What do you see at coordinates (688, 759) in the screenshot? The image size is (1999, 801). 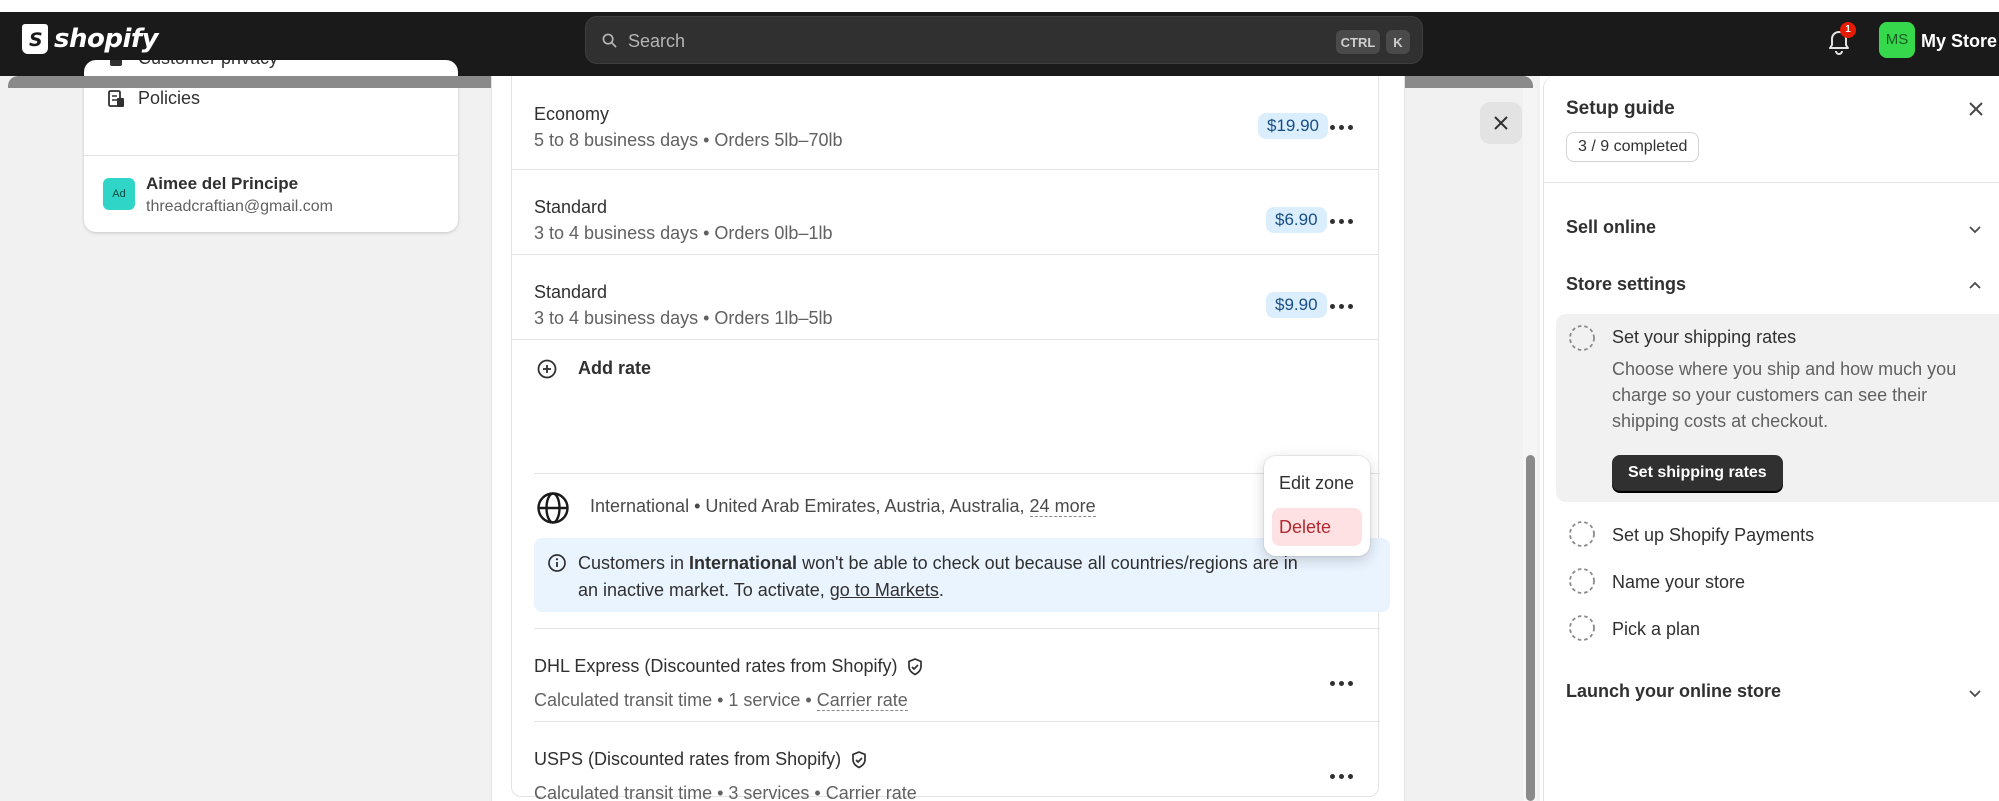 I see `carrier-name-text: USPS (Discounted rates from Shopify)` at bounding box center [688, 759].